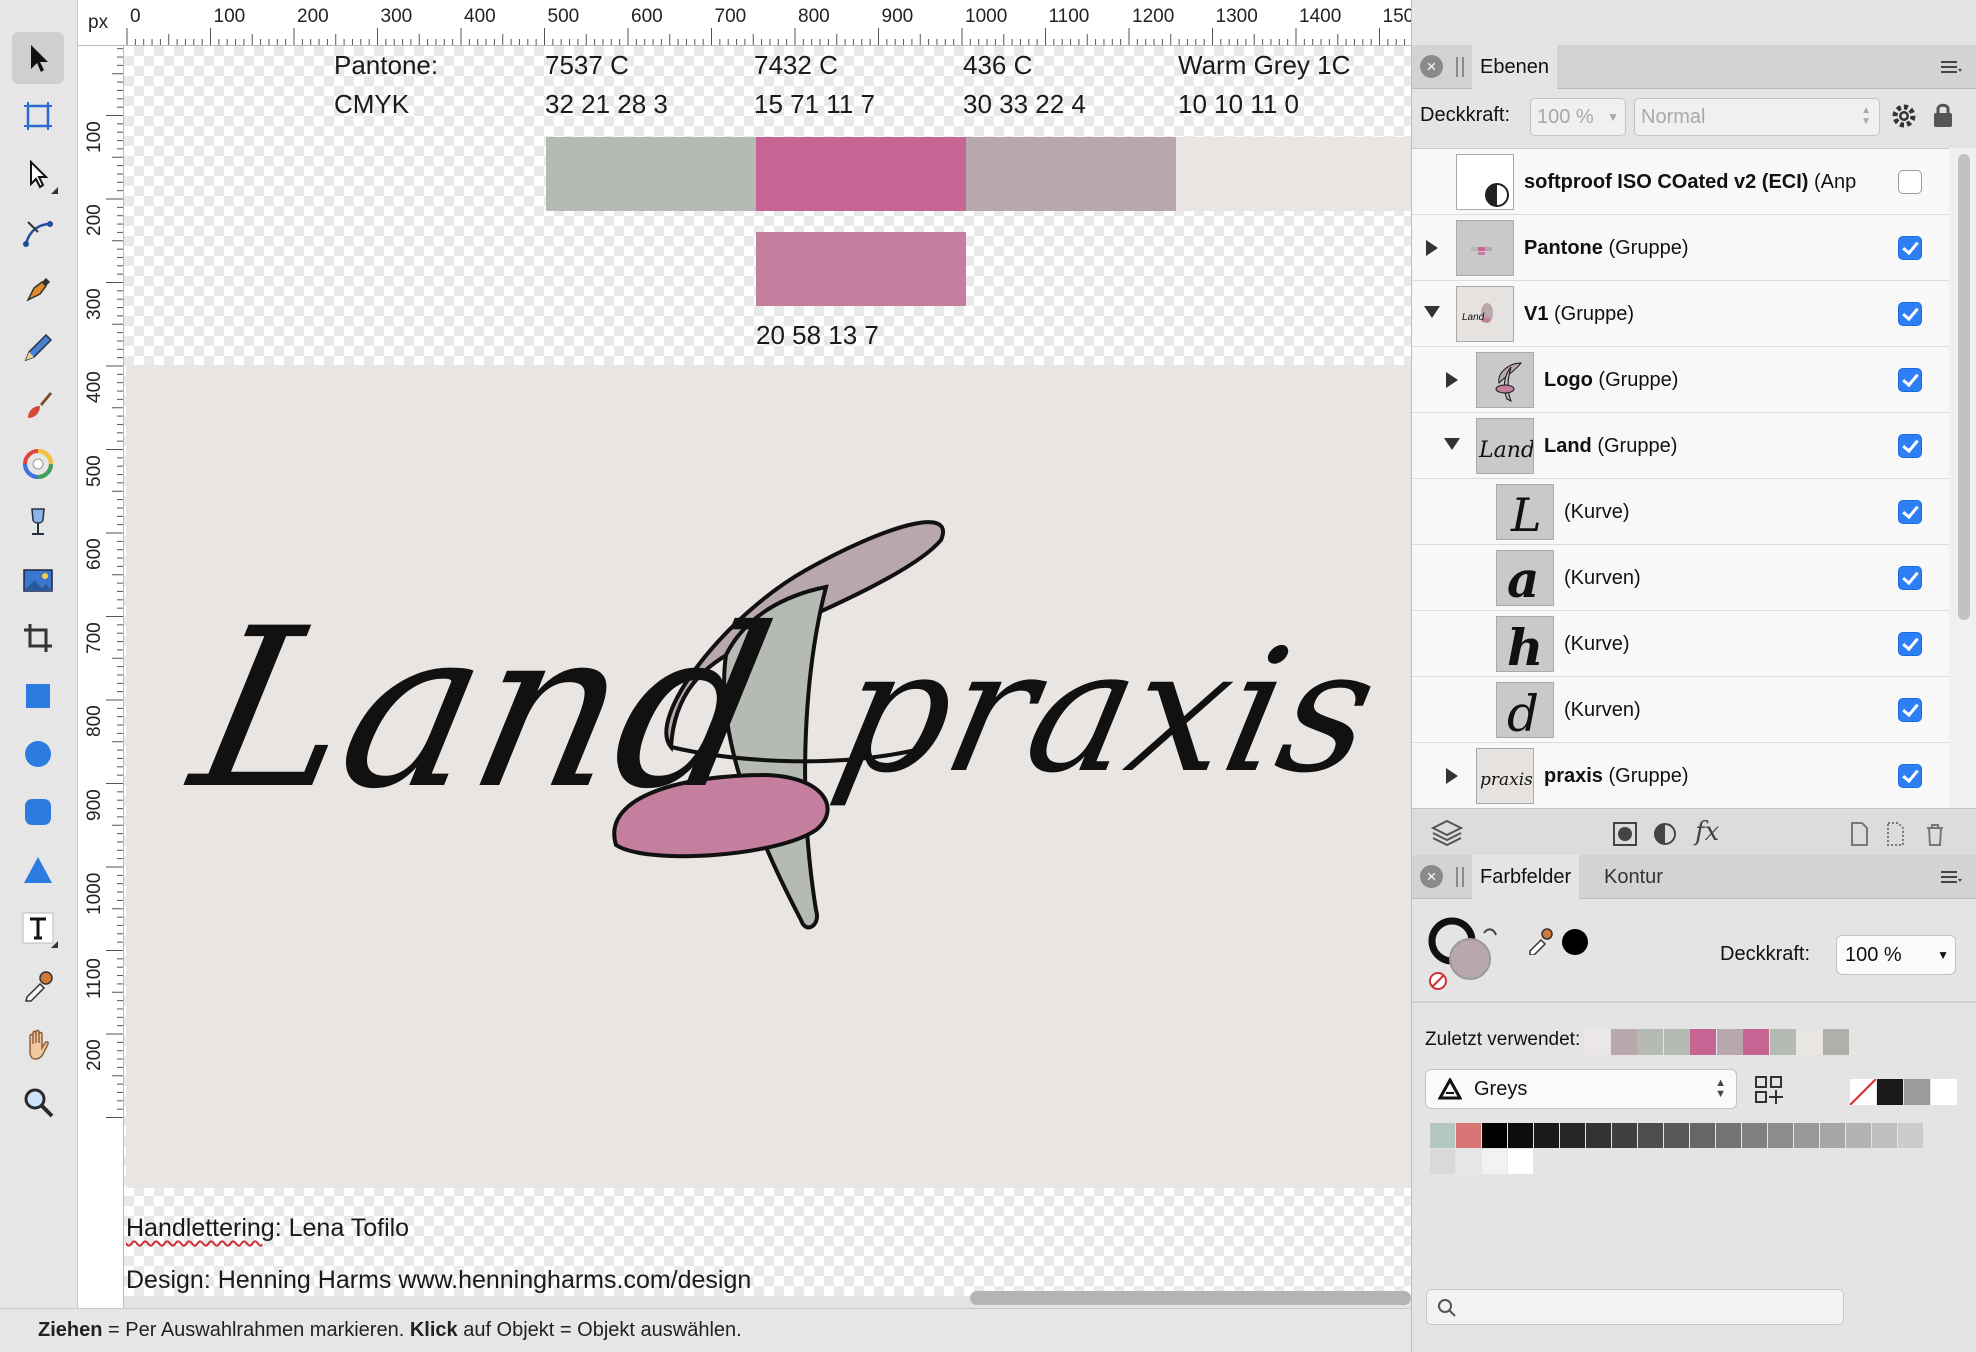 This screenshot has height=1352, width=1976. I want to click on zoom-tool, so click(38, 1102).